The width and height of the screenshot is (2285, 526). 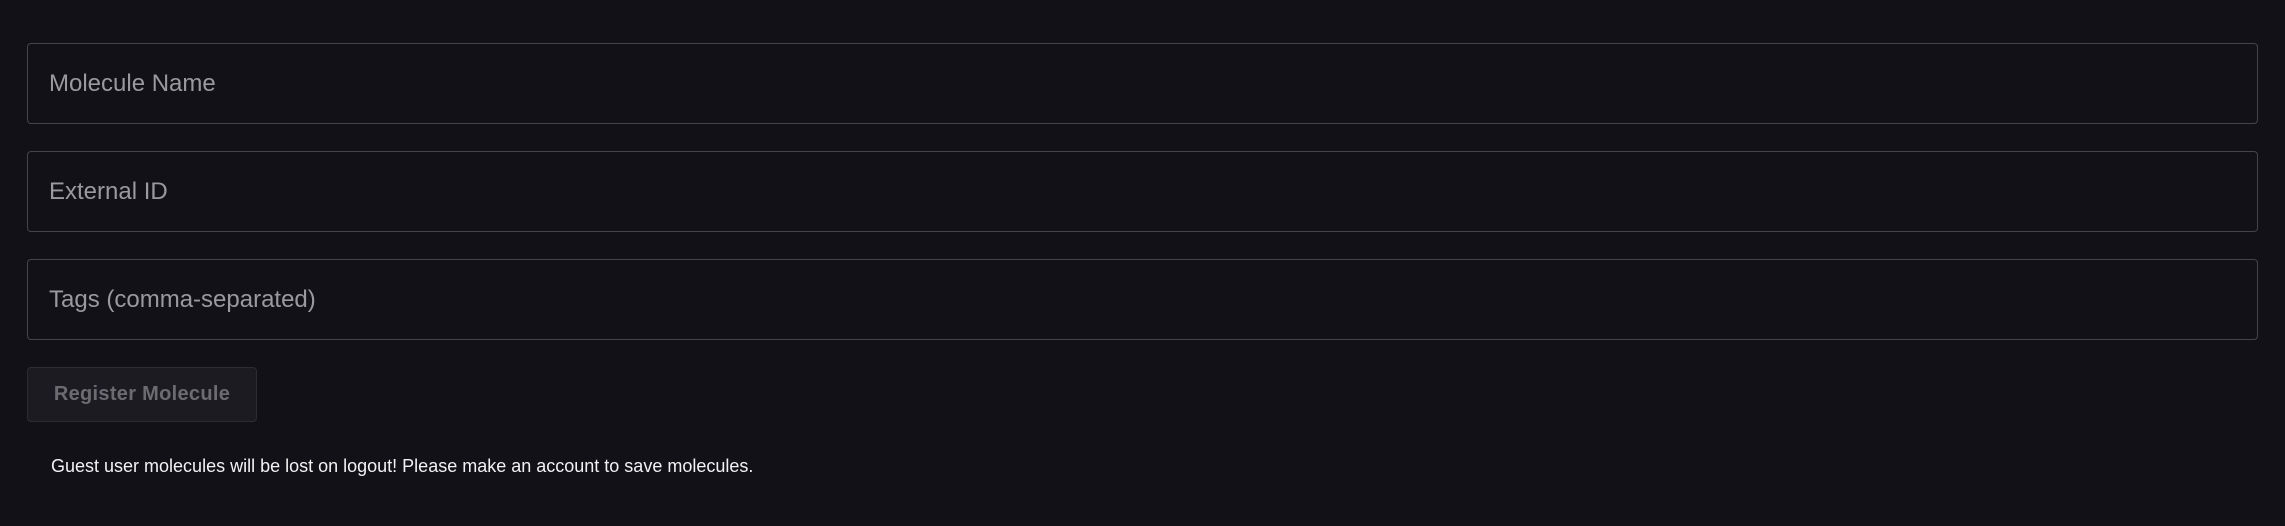 I want to click on tags-input, so click(x=1142, y=299).